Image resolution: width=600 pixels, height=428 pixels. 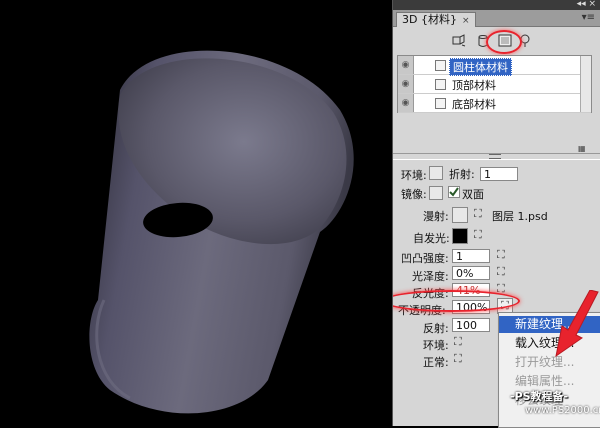 I want to click on environment-label: 环境:, so click(x=436, y=345).